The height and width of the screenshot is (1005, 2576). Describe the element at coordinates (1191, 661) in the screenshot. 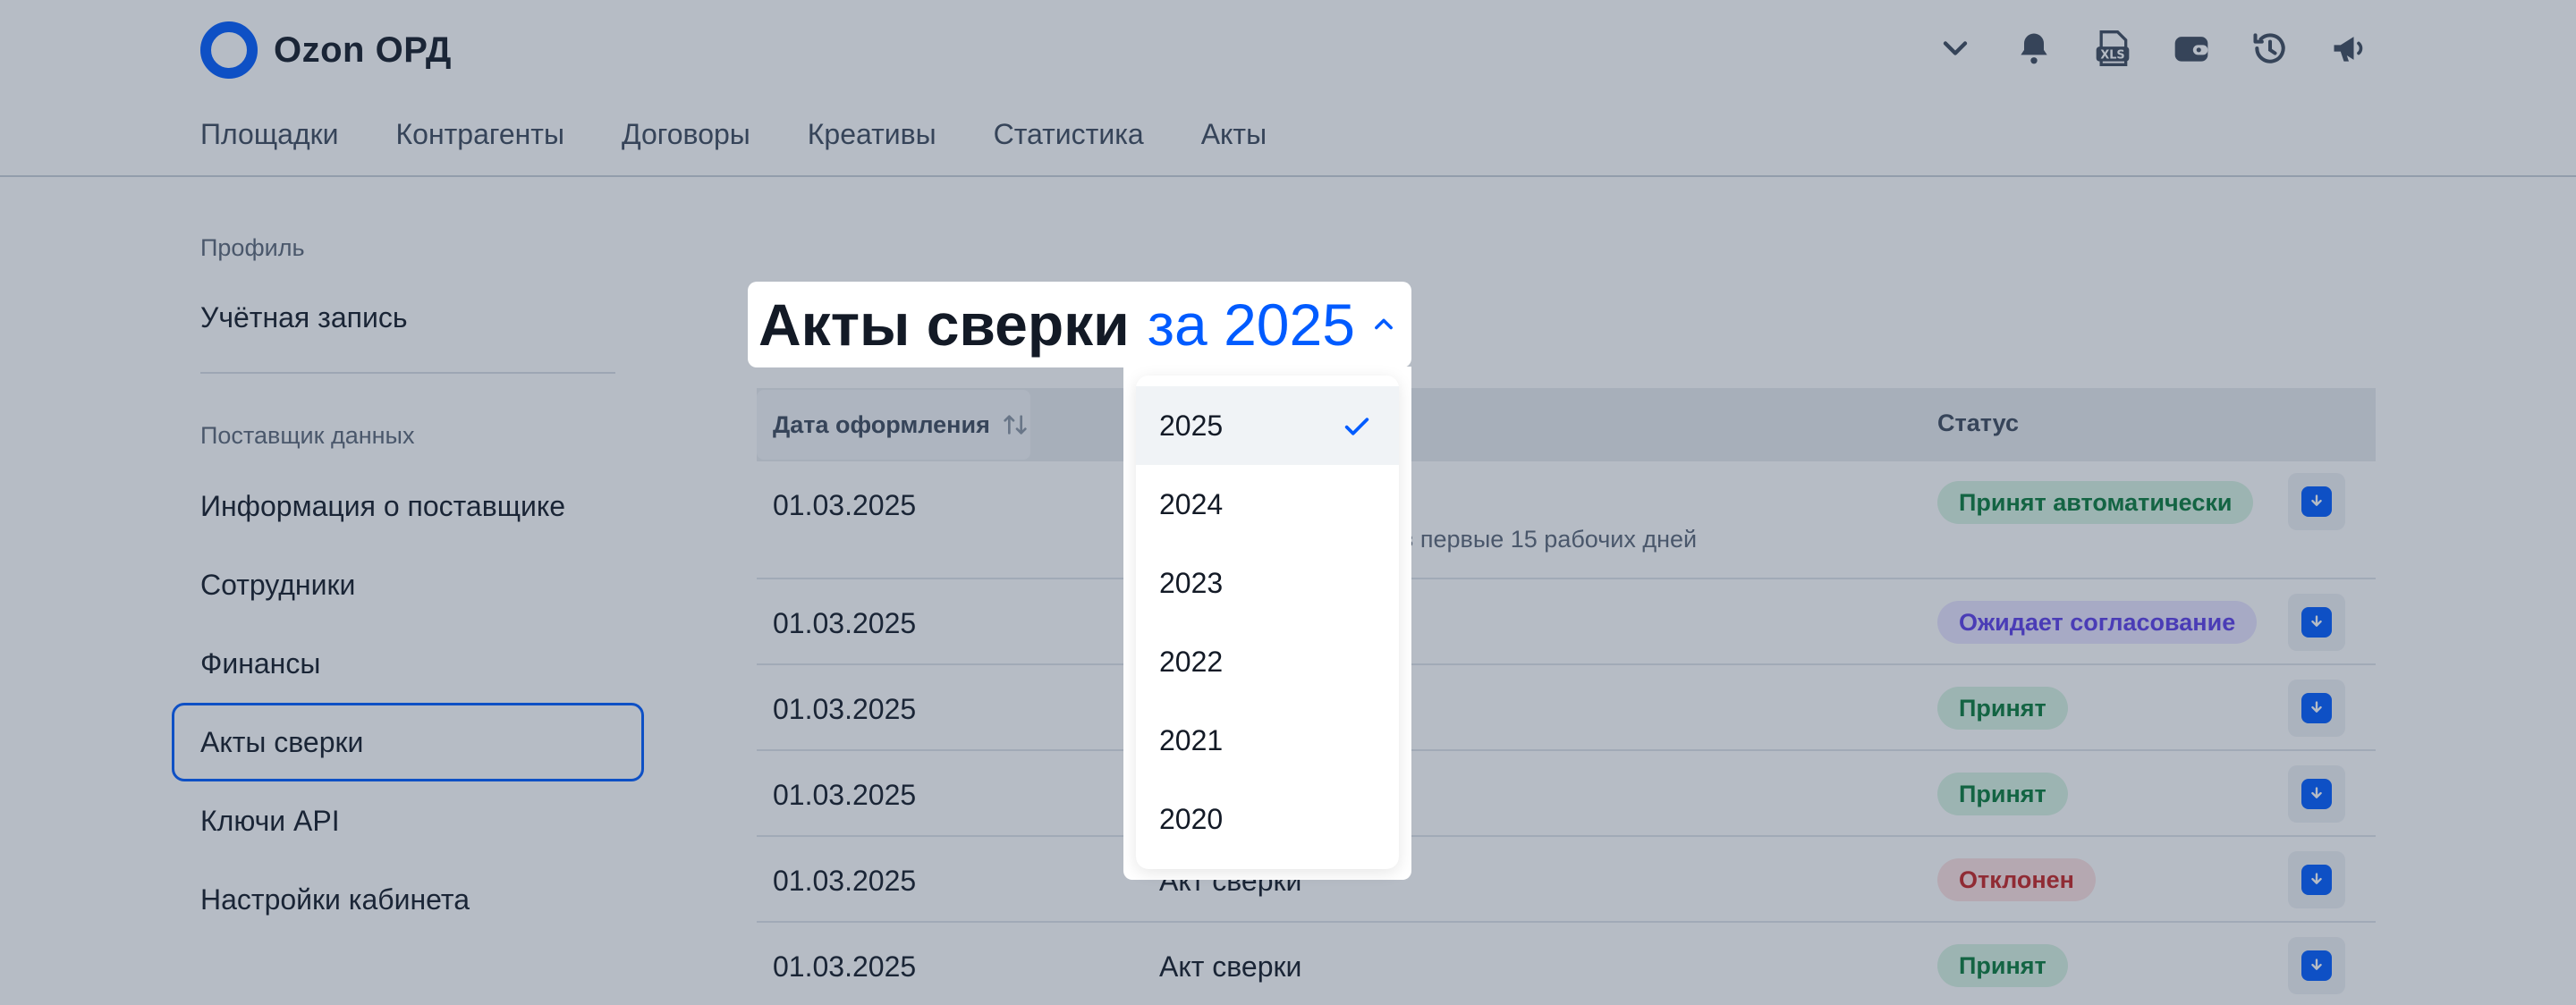

I see `year-option-label: 2022` at that location.